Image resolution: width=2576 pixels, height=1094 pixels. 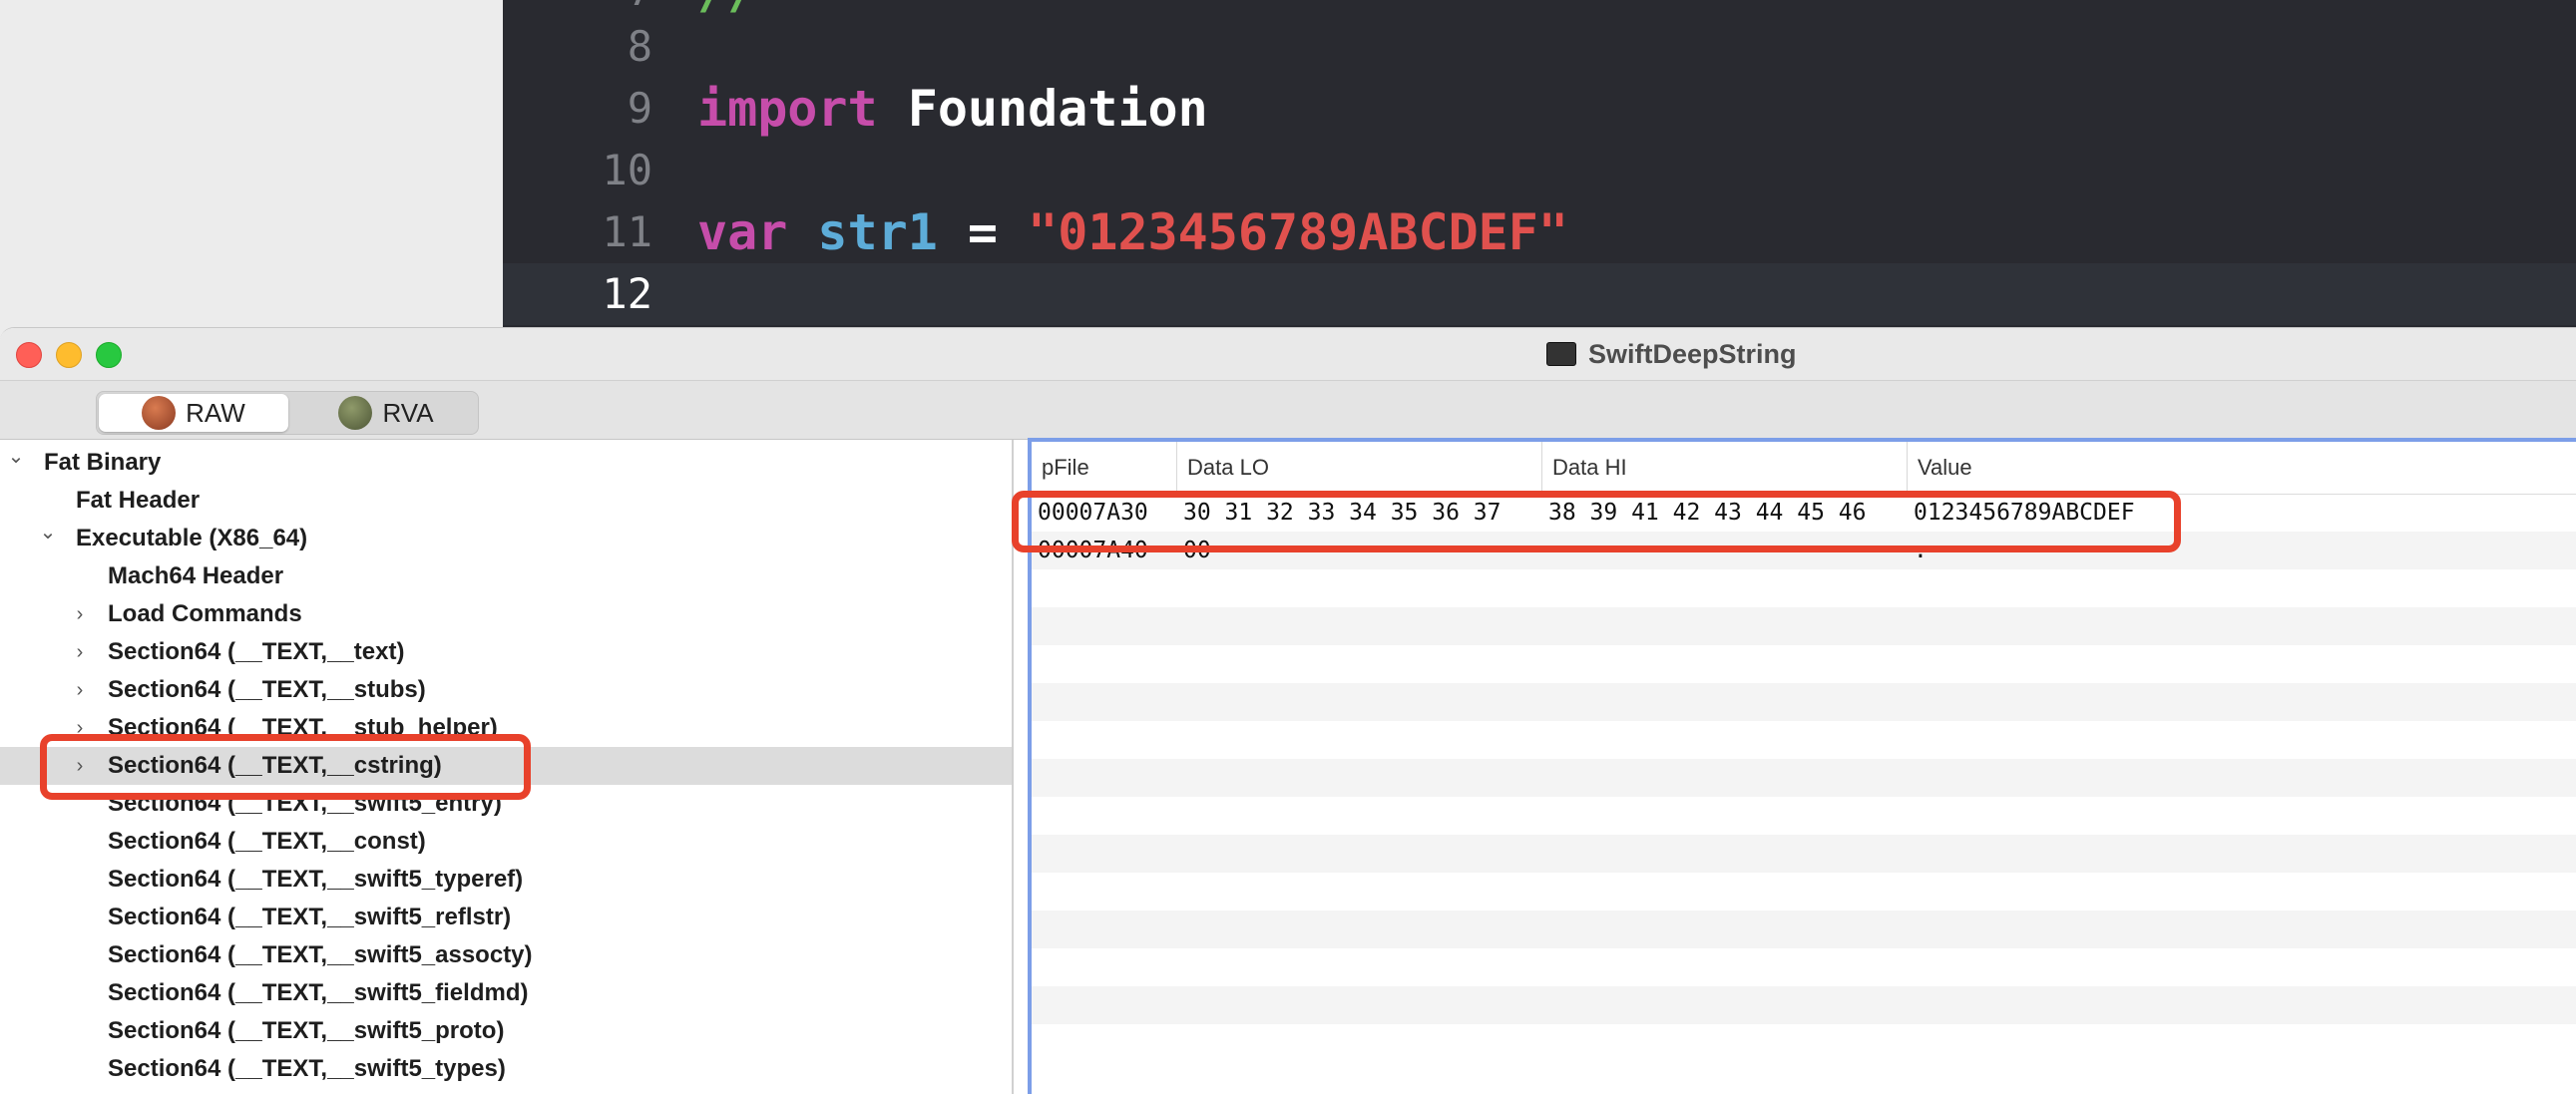 I want to click on outline-item: Section64 (__TEXT,__swift5_typeref), so click(x=506, y=880).